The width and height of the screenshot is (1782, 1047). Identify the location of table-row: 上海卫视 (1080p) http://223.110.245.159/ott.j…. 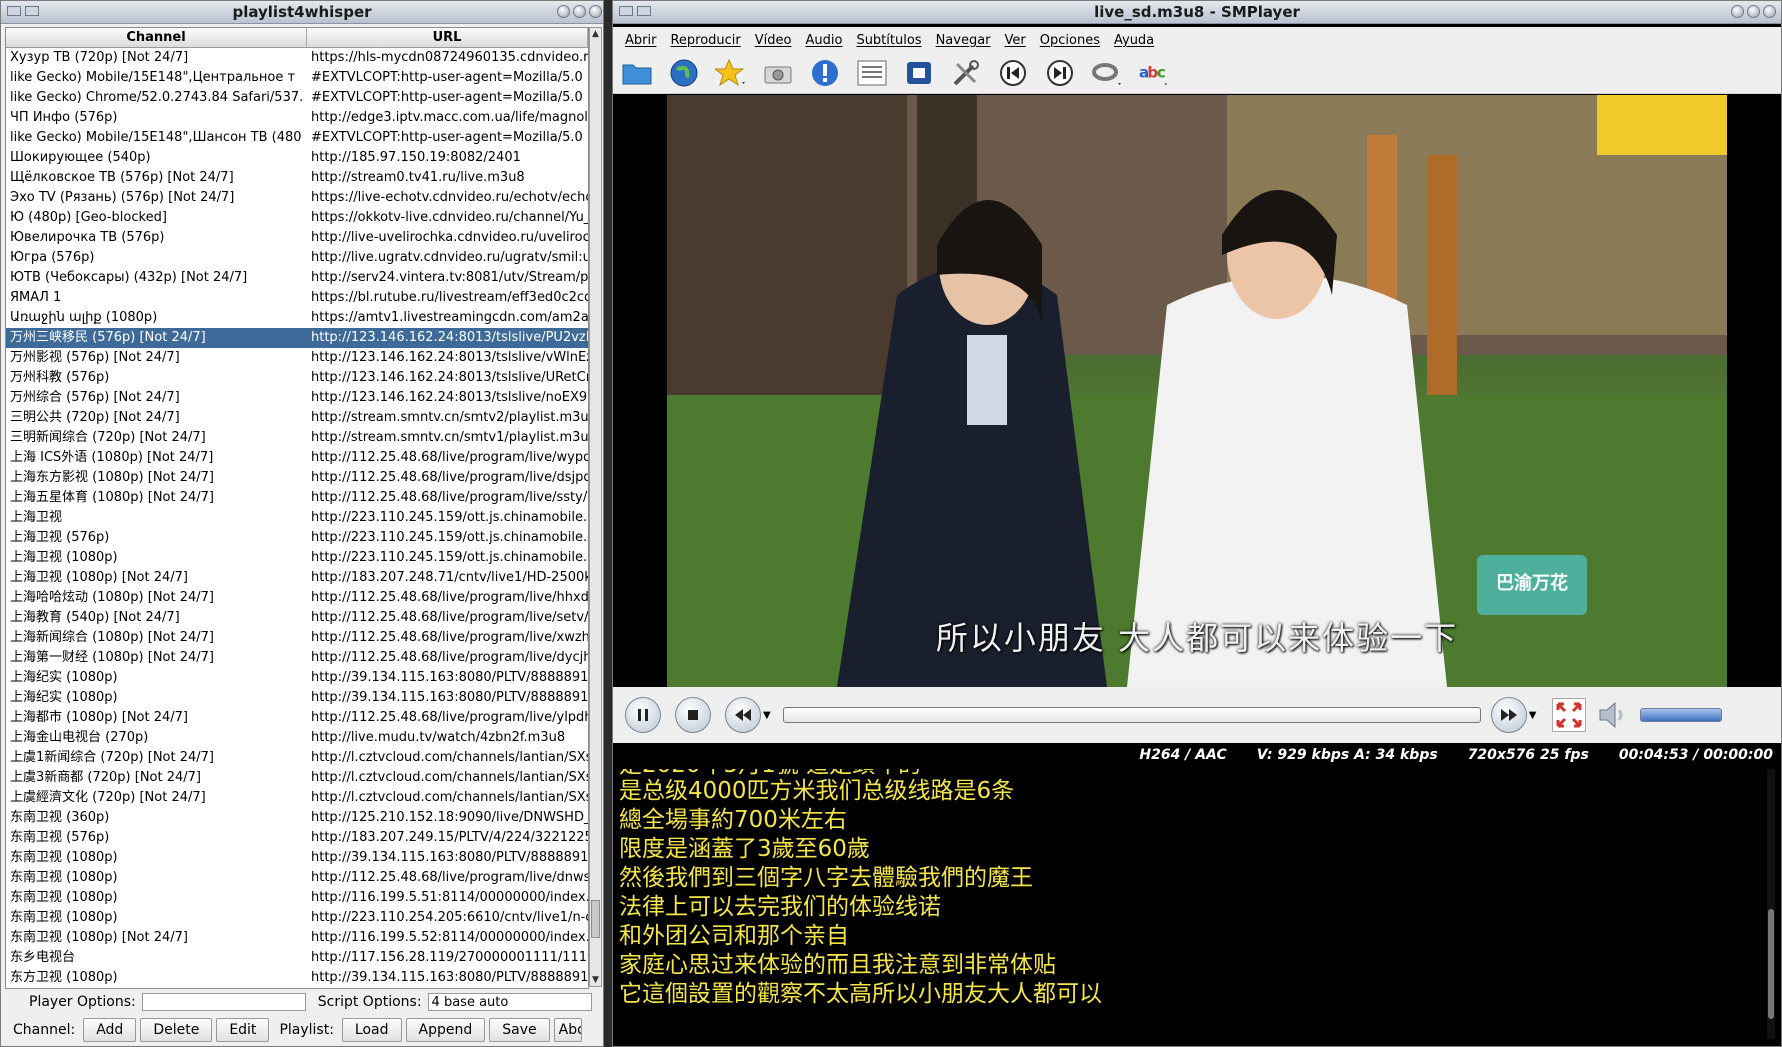
(297, 558).